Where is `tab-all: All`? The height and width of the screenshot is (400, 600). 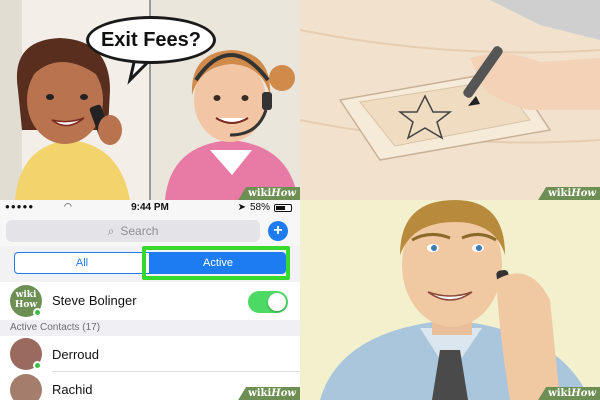 tab-all: All is located at coordinates (82, 263).